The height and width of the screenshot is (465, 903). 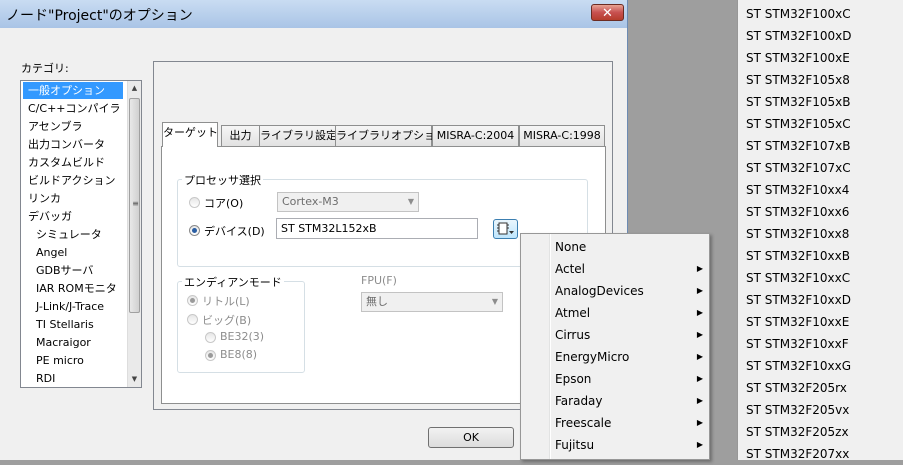 I want to click on category-item: Macraigor, so click(x=73, y=342).